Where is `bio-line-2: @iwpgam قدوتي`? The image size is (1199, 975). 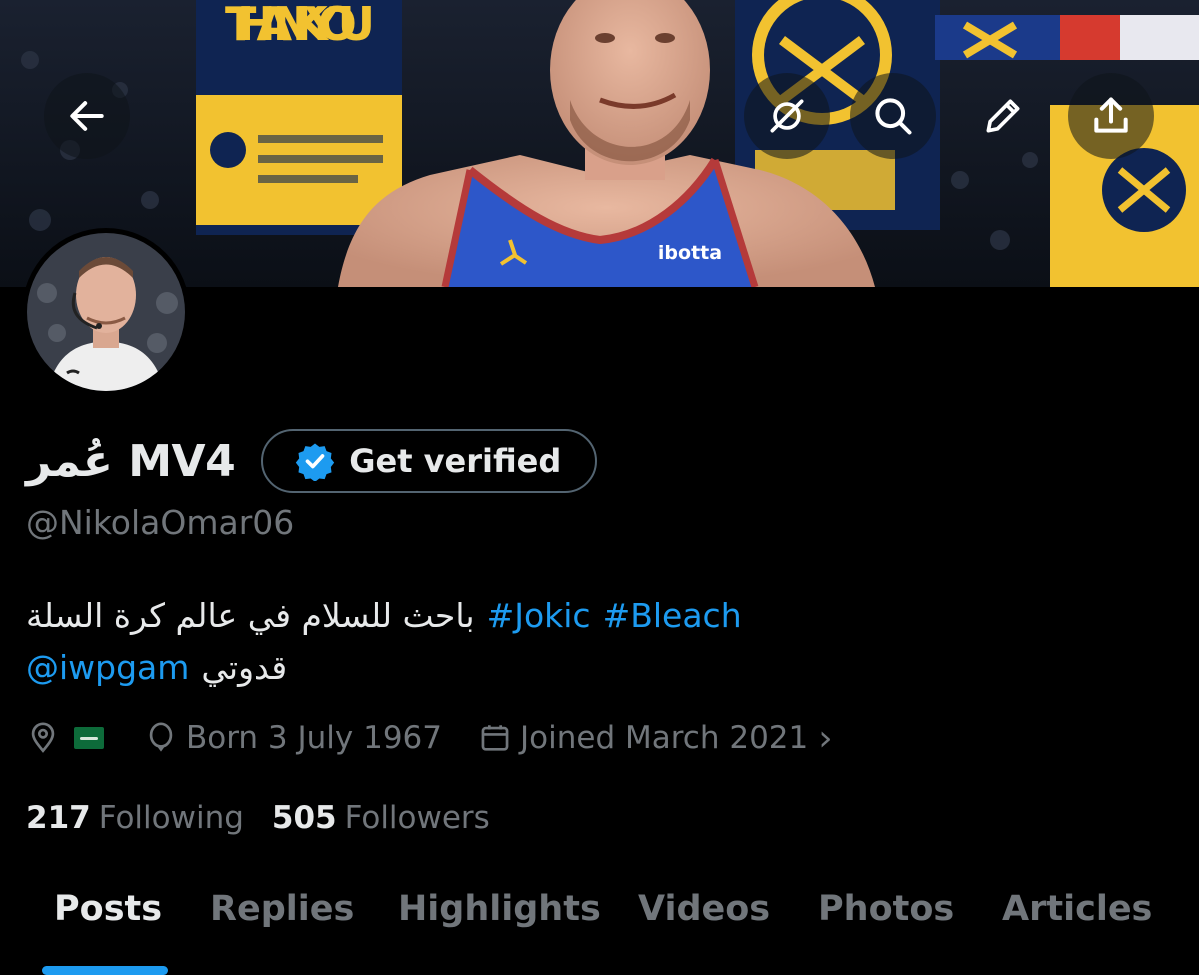 bio-line-2: @iwpgam قدوتي is located at coordinates (596, 668).